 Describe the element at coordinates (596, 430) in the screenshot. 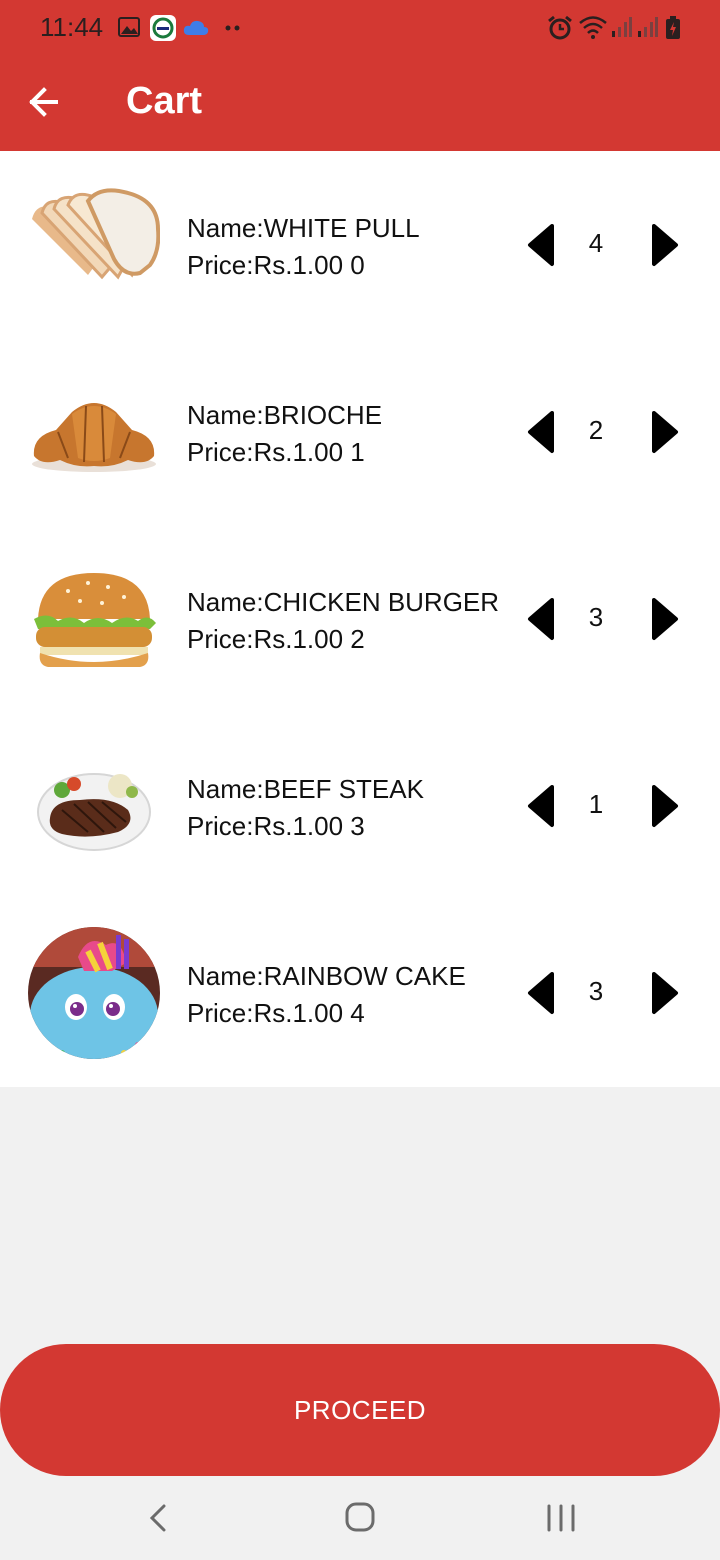

I see `item-quantity: 2` at that location.